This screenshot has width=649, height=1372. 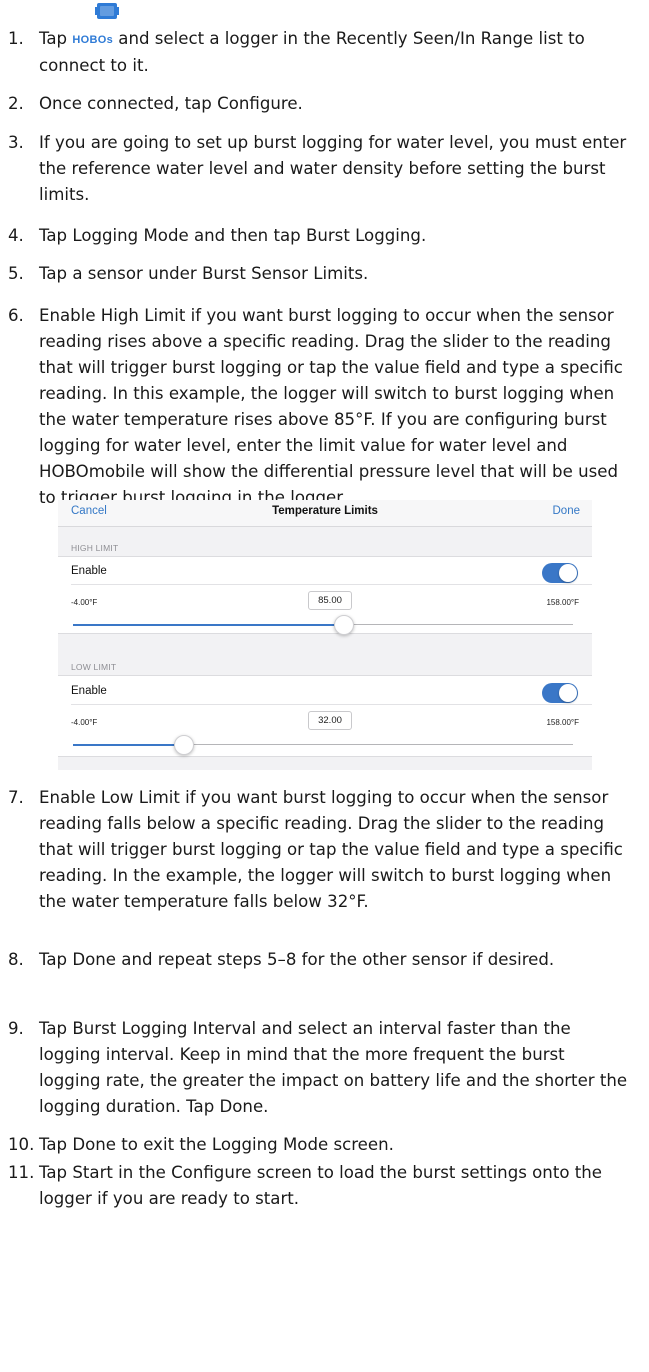 What do you see at coordinates (16, 797) in the screenshot?
I see `step-number: 7.` at bounding box center [16, 797].